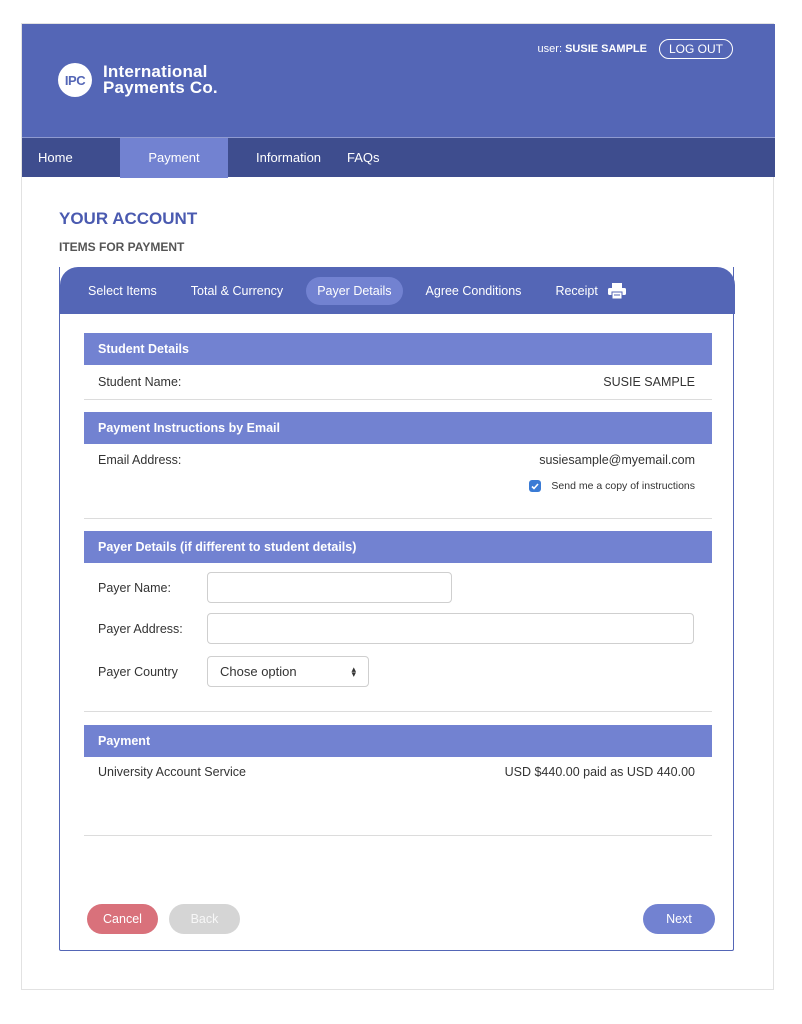  What do you see at coordinates (599, 772) in the screenshot?
I see `payment-item-value: USD $440.00 paid as USD 440.00` at bounding box center [599, 772].